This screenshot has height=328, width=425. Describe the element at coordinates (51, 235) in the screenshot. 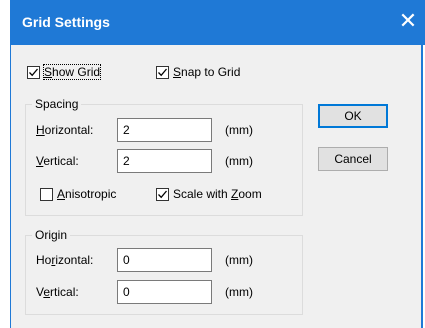

I see `origin-group-title: Origin` at that location.